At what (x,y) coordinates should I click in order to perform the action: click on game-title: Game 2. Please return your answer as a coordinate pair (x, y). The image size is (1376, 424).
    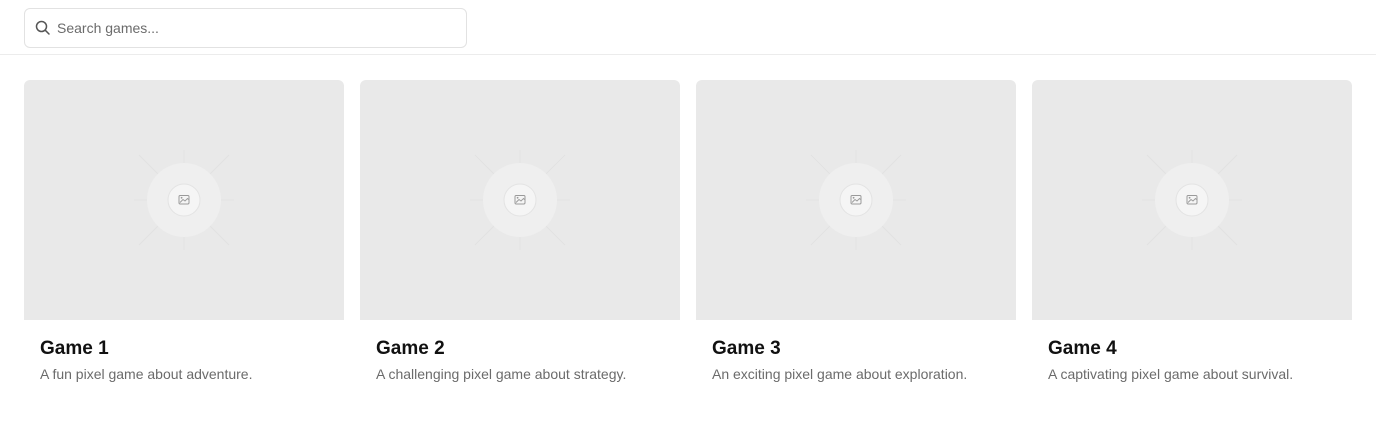
    Looking at the image, I should click on (410, 349).